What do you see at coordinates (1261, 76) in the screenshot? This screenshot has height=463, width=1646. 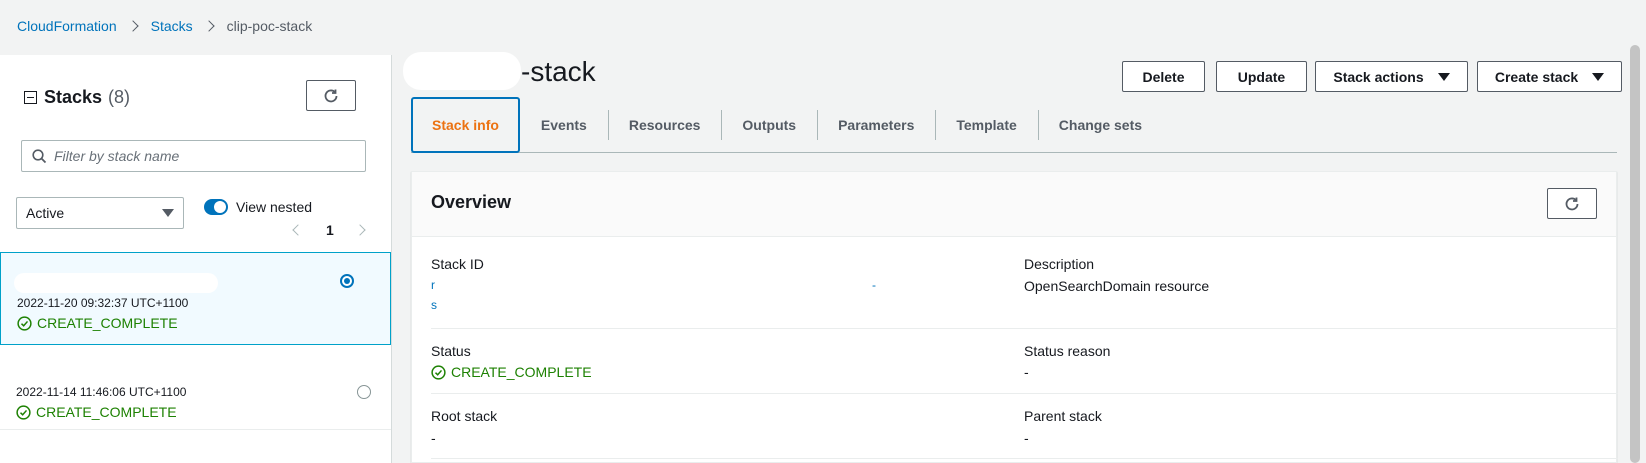 I see `update-button: Update` at bounding box center [1261, 76].